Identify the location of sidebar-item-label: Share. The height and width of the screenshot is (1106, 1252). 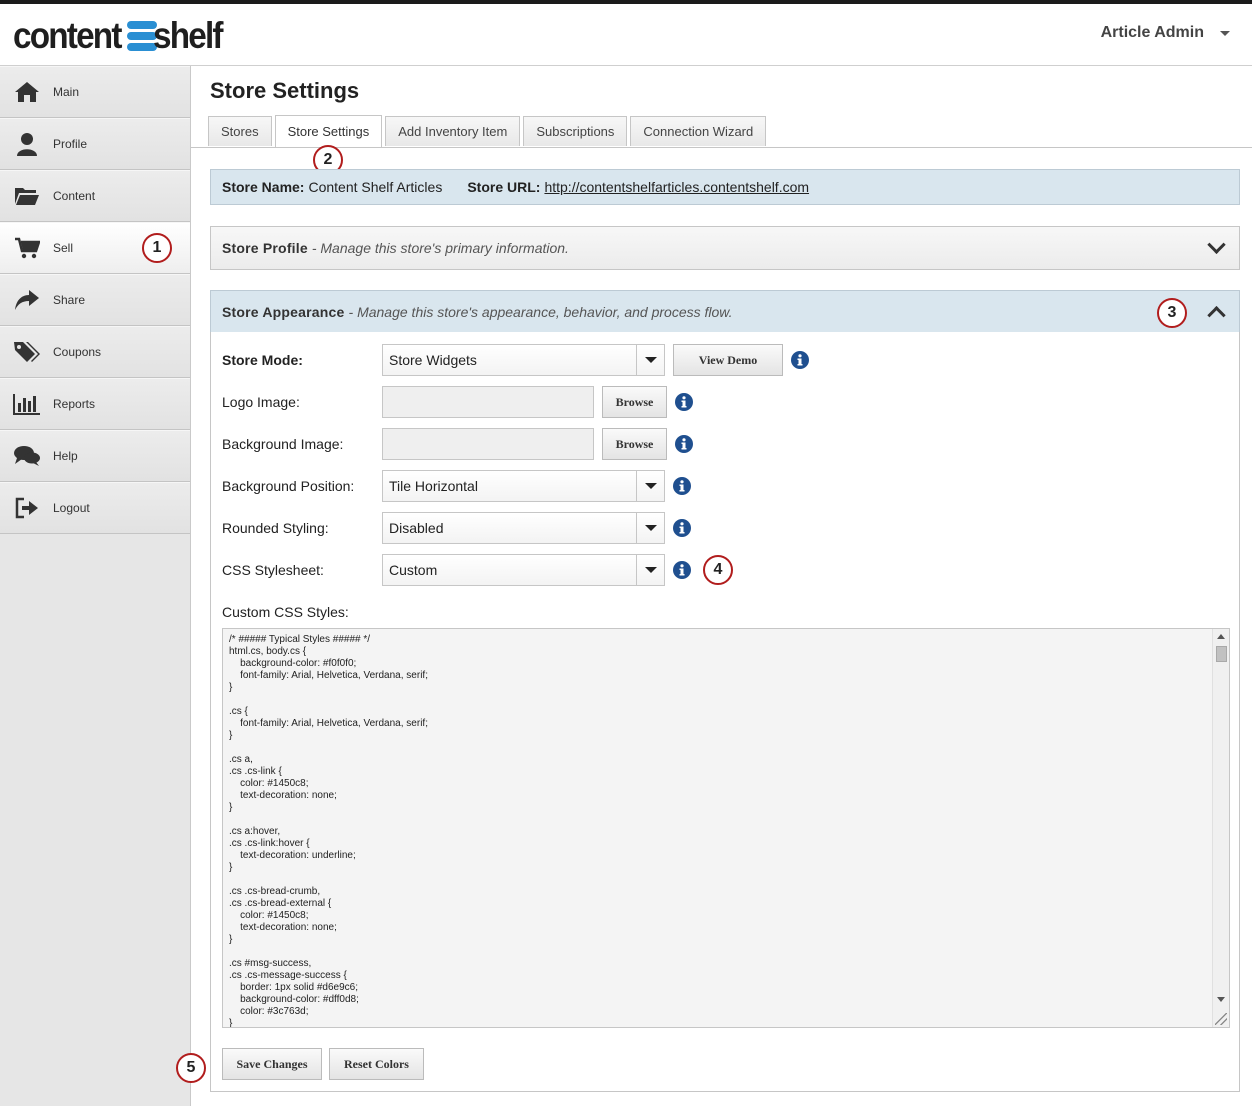
(69, 300).